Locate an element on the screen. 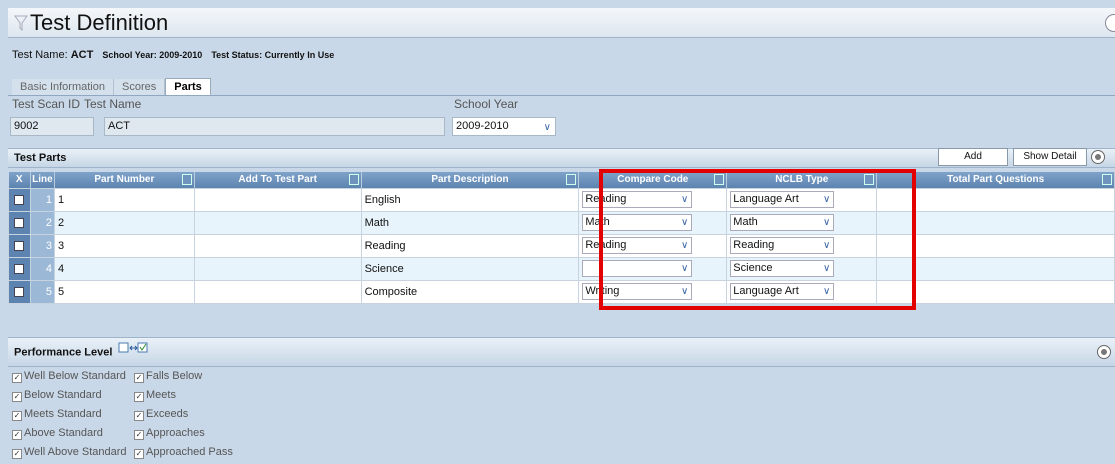 This screenshot has height=464, width=1115. test-parts-title: Test Parts is located at coordinates (40, 158).